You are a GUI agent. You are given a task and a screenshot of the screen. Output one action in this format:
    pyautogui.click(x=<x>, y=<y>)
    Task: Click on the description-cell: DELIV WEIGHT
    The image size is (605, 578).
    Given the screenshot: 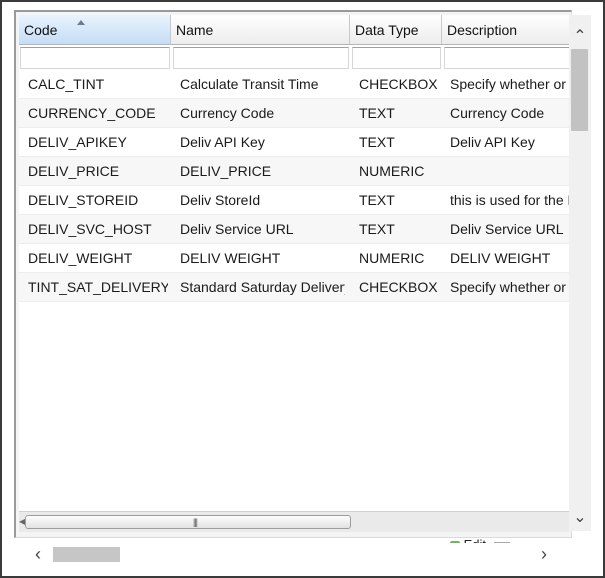 What is the action you would take?
    pyautogui.click(x=500, y=258)
    